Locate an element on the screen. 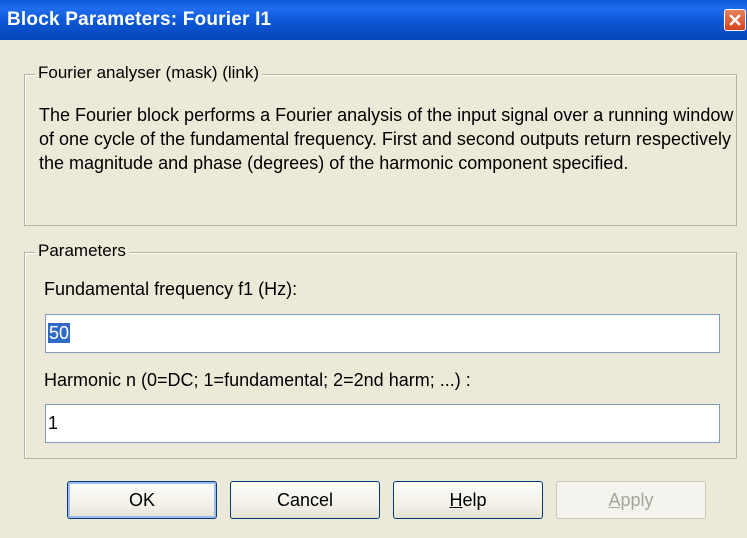 This screenshot has height=538, width=747. description-legend: Fourier analyser (mask) (link) is located at coordinates (149, 73).